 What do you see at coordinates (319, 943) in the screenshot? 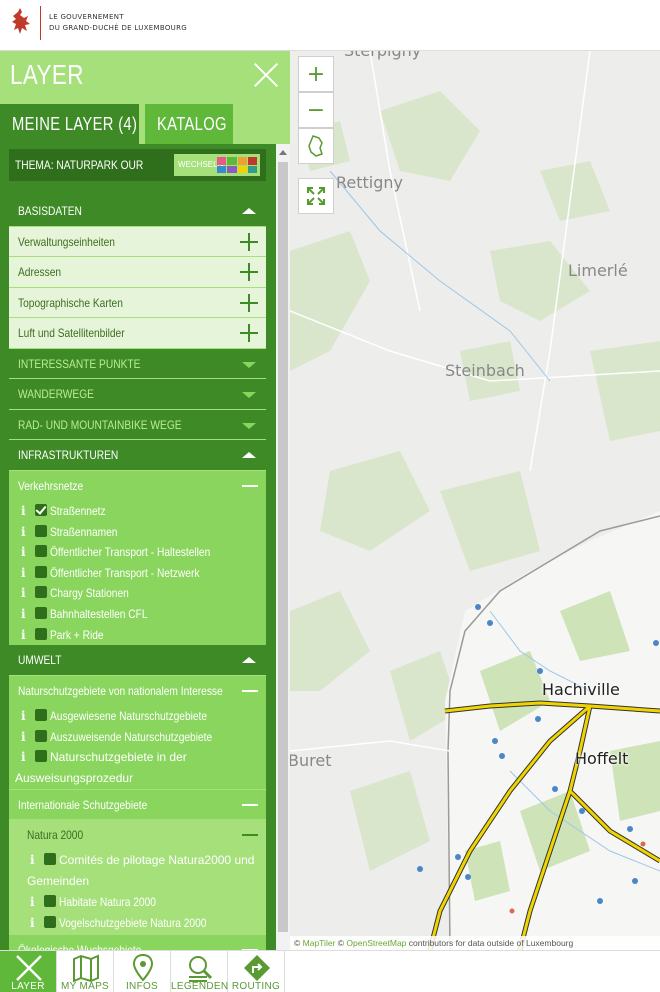
I see `maptiler-link: MapTiler` at bounding box center [319, 943].